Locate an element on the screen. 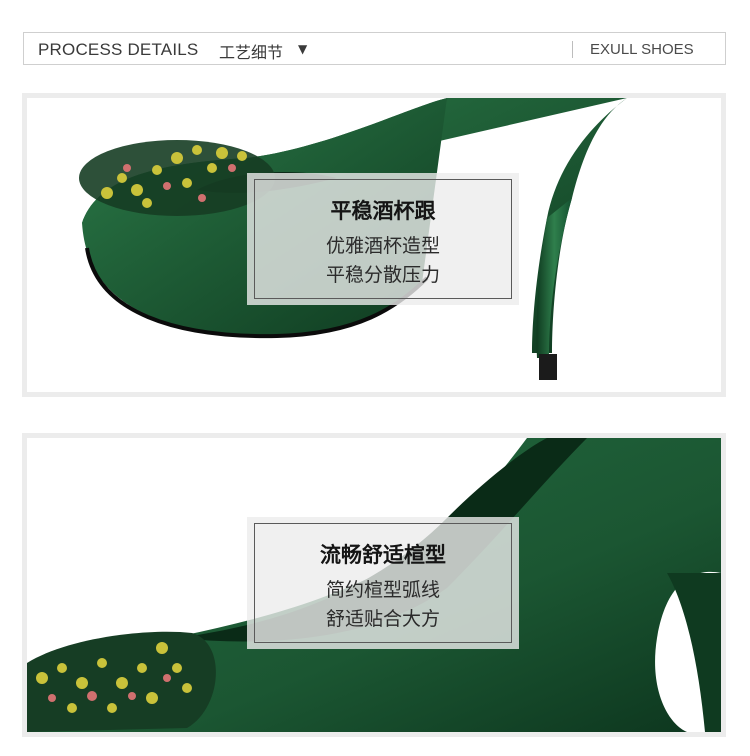 This screenshot has height=756, width=750. section-header: PROCESS DETAILS 工艺细节 ▼ EXULL SHOES is located at coordinates (374, 48).